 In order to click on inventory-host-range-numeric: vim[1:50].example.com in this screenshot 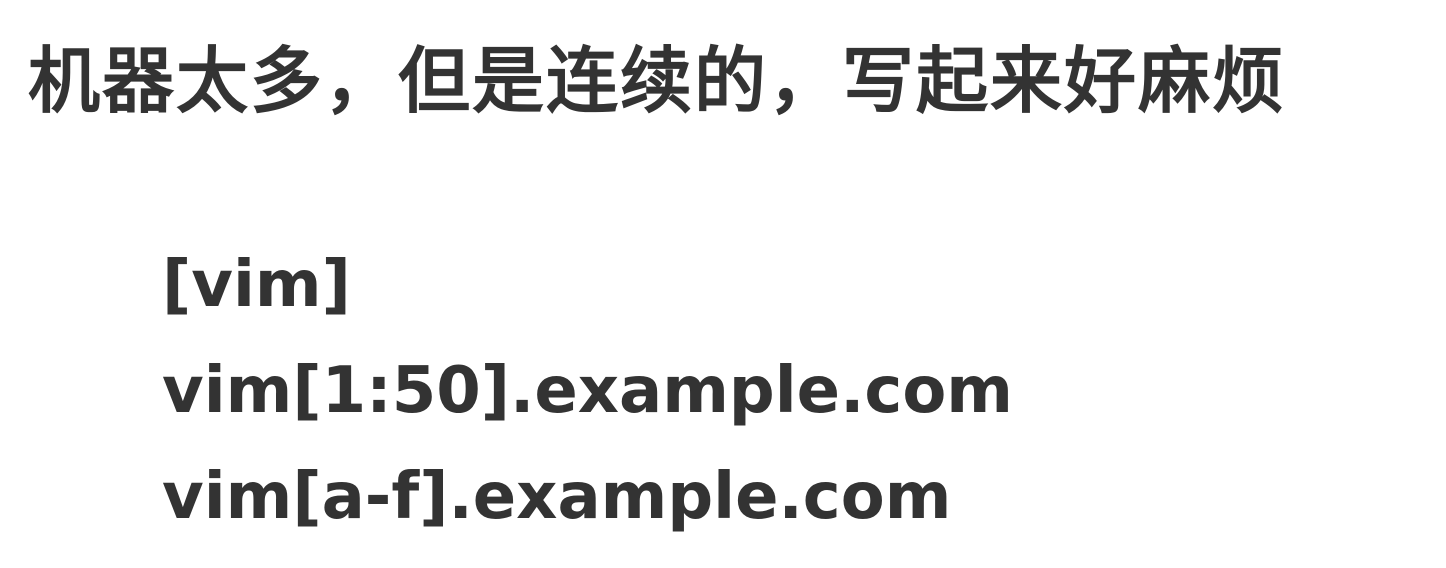, I will do `click(587, 391)`.